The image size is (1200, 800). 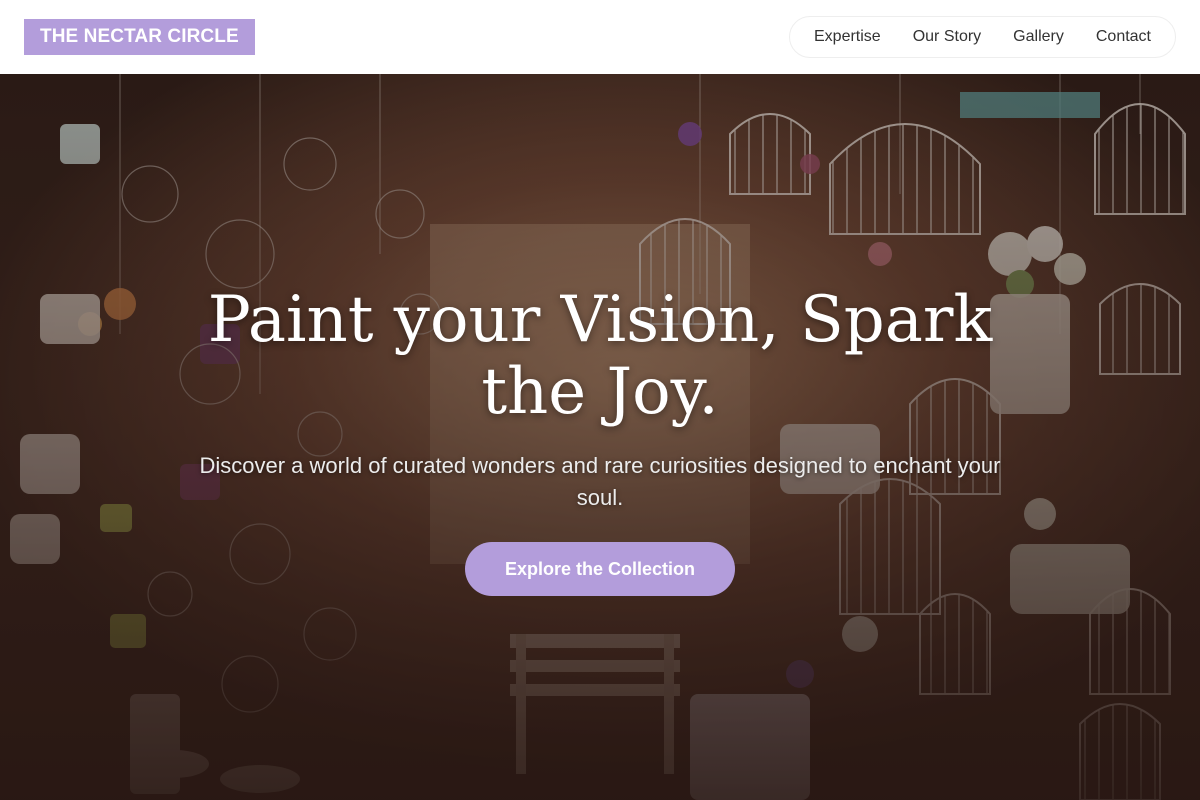 What do you see at coordinates (982, 37) in the screenshot?
I see `main-nav: Expertise Our Story Gallery Contact` at bounding box center [982, 37].